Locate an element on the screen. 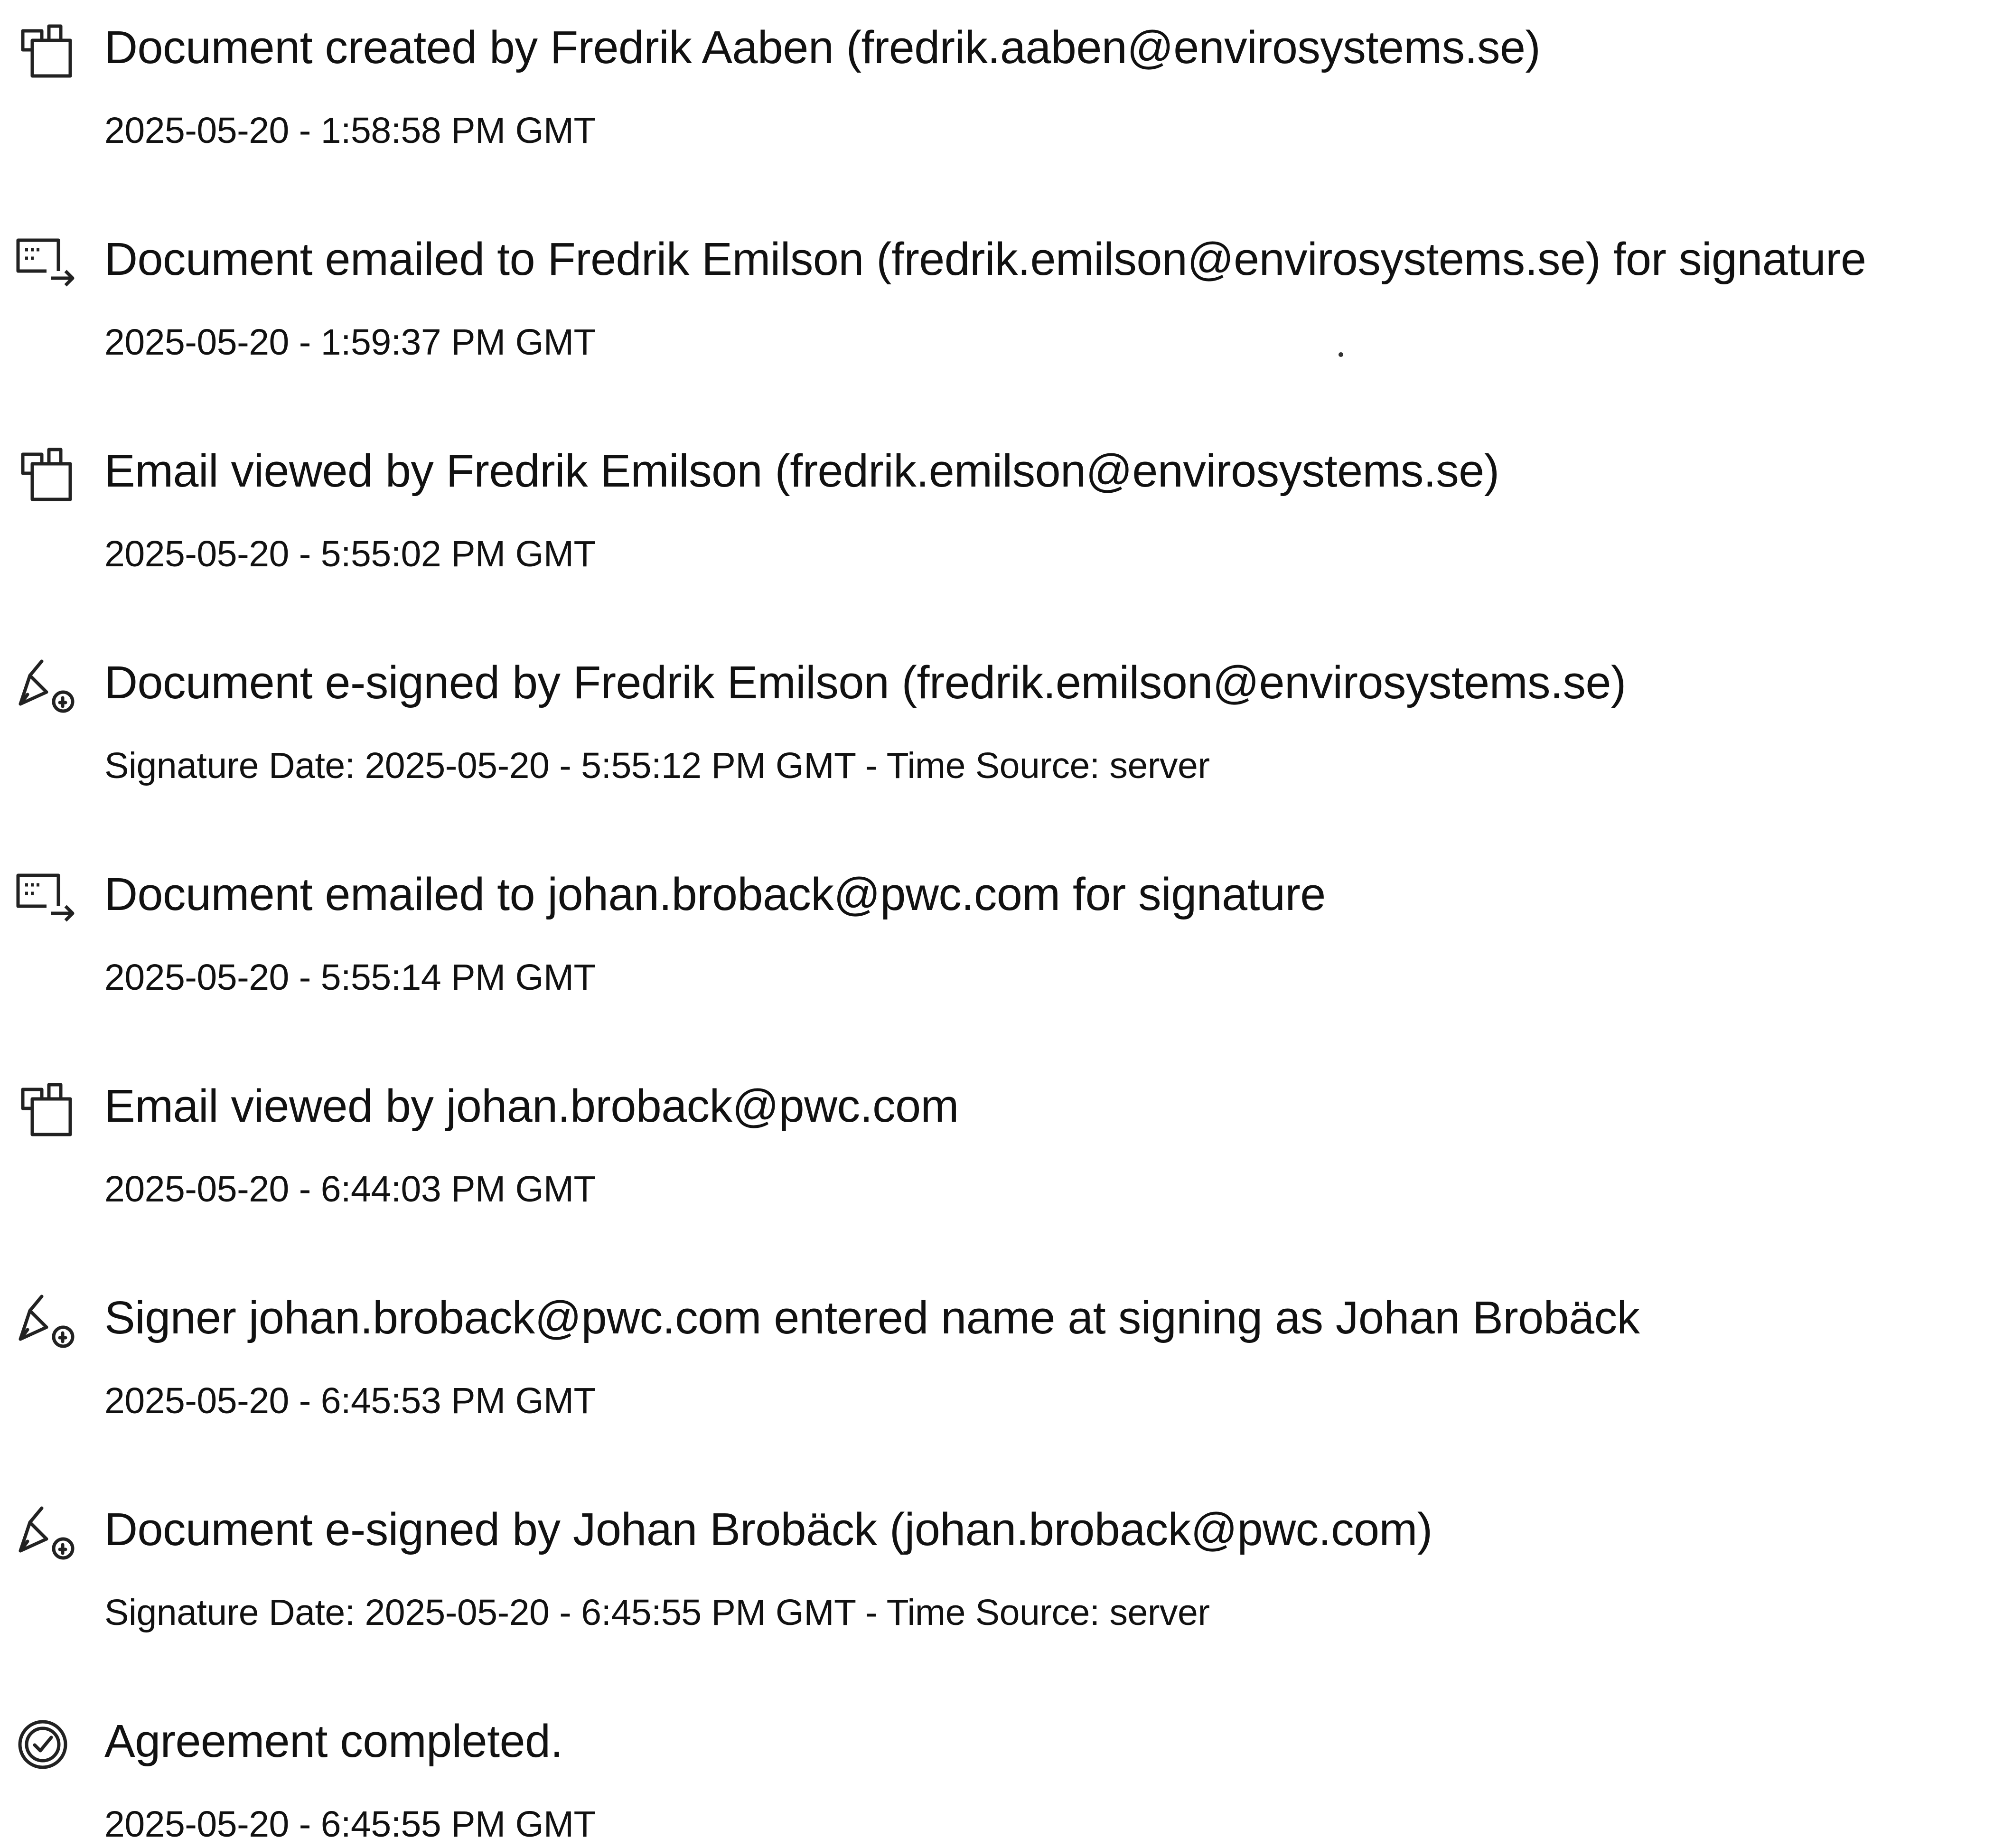  document-created-icon is located at coordinates (45, 51).